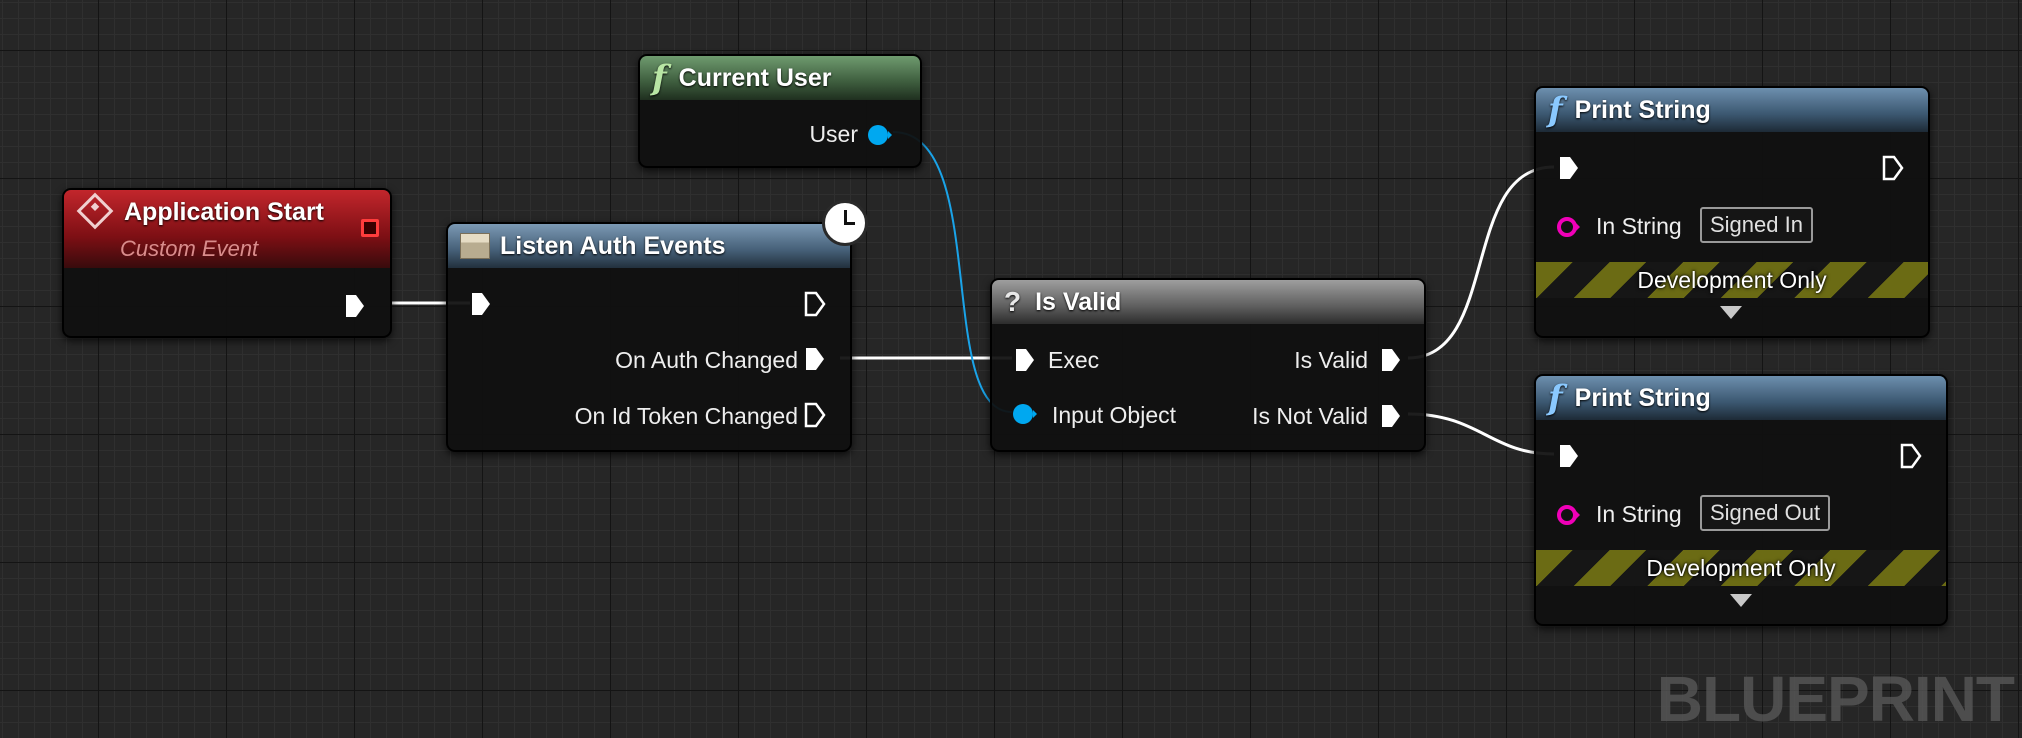  What do you see at coordinates (189, 248) in the screenshot?
I see `node-subtitle: Custom Event` at bounding box center [189, 248].